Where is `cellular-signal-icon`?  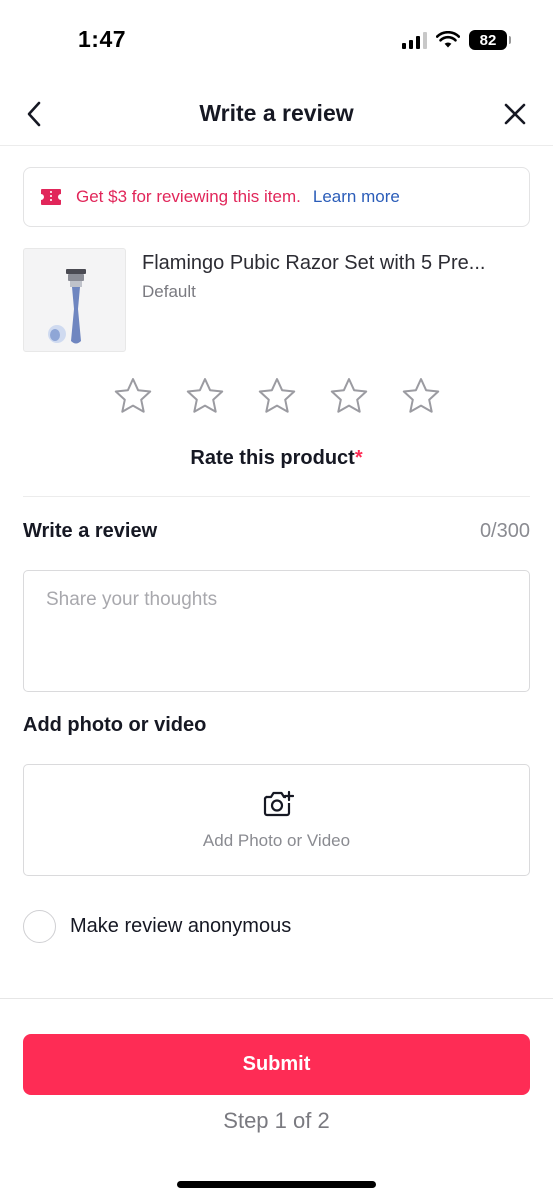
cellular-signal-icon is located at coordinates (414, 40).